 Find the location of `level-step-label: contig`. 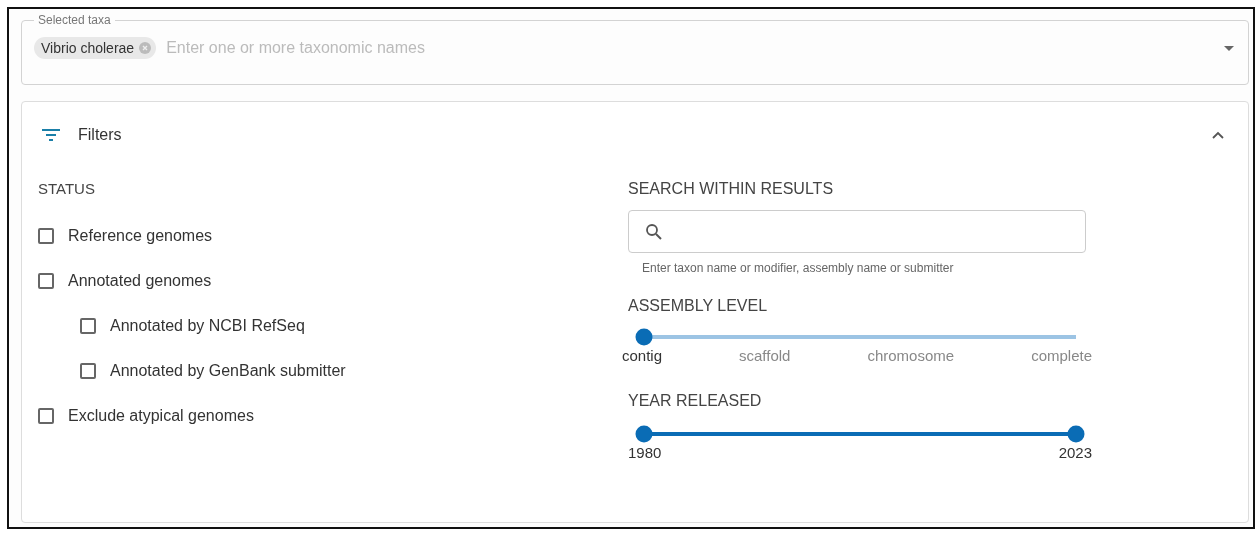

level-step-label: contig is located at coordinates (642, 355).